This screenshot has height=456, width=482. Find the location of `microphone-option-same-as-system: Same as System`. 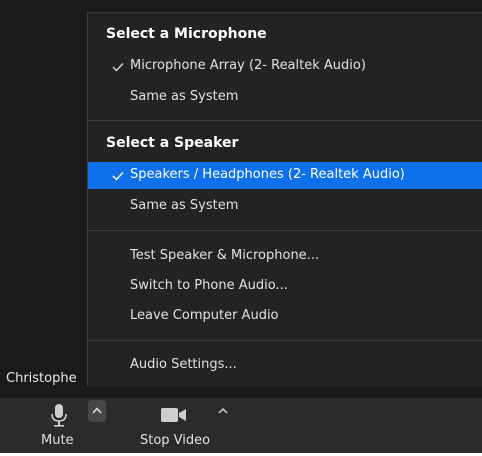

microphone-option-same-as-system: Same as System is located at coordinates (285, 97).